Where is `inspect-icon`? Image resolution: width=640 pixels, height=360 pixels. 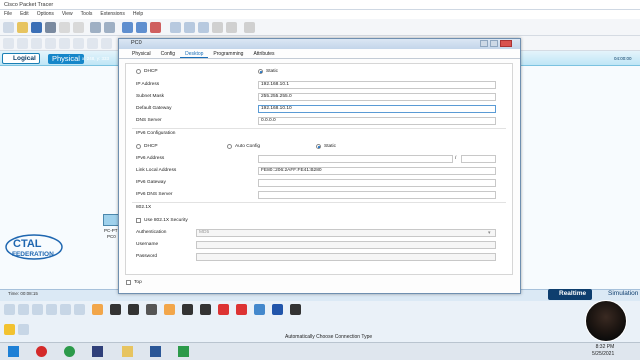
inspect-icon is located at coordinates (22, 43).